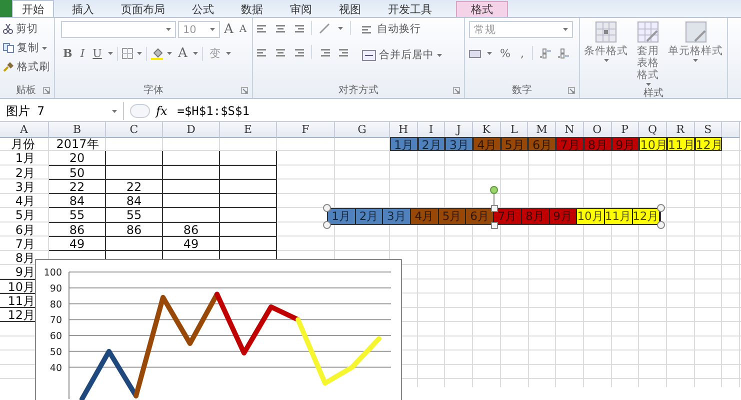  What do you see at coordinates (695, 53) in the screenshot?
I see `ribbon-button: 单元格样式` at bounding box center [695, 53].